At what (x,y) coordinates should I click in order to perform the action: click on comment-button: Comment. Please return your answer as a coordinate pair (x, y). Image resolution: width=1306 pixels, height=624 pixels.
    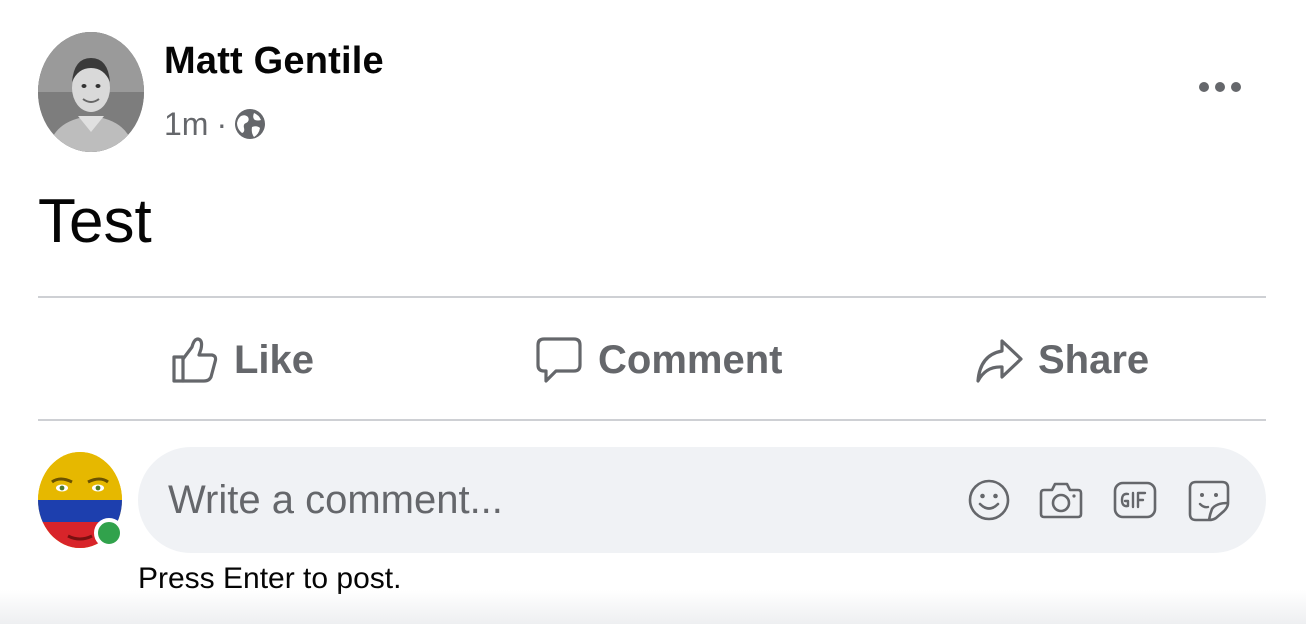
    Looking at the image, I should click on (658, 360).